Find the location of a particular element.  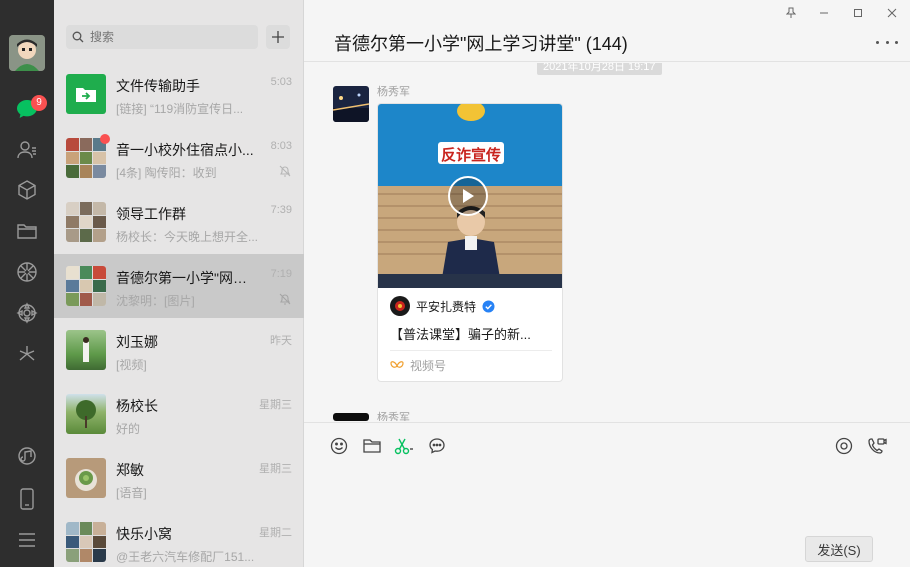

music-link-icon is located at coordinates (27, 456).